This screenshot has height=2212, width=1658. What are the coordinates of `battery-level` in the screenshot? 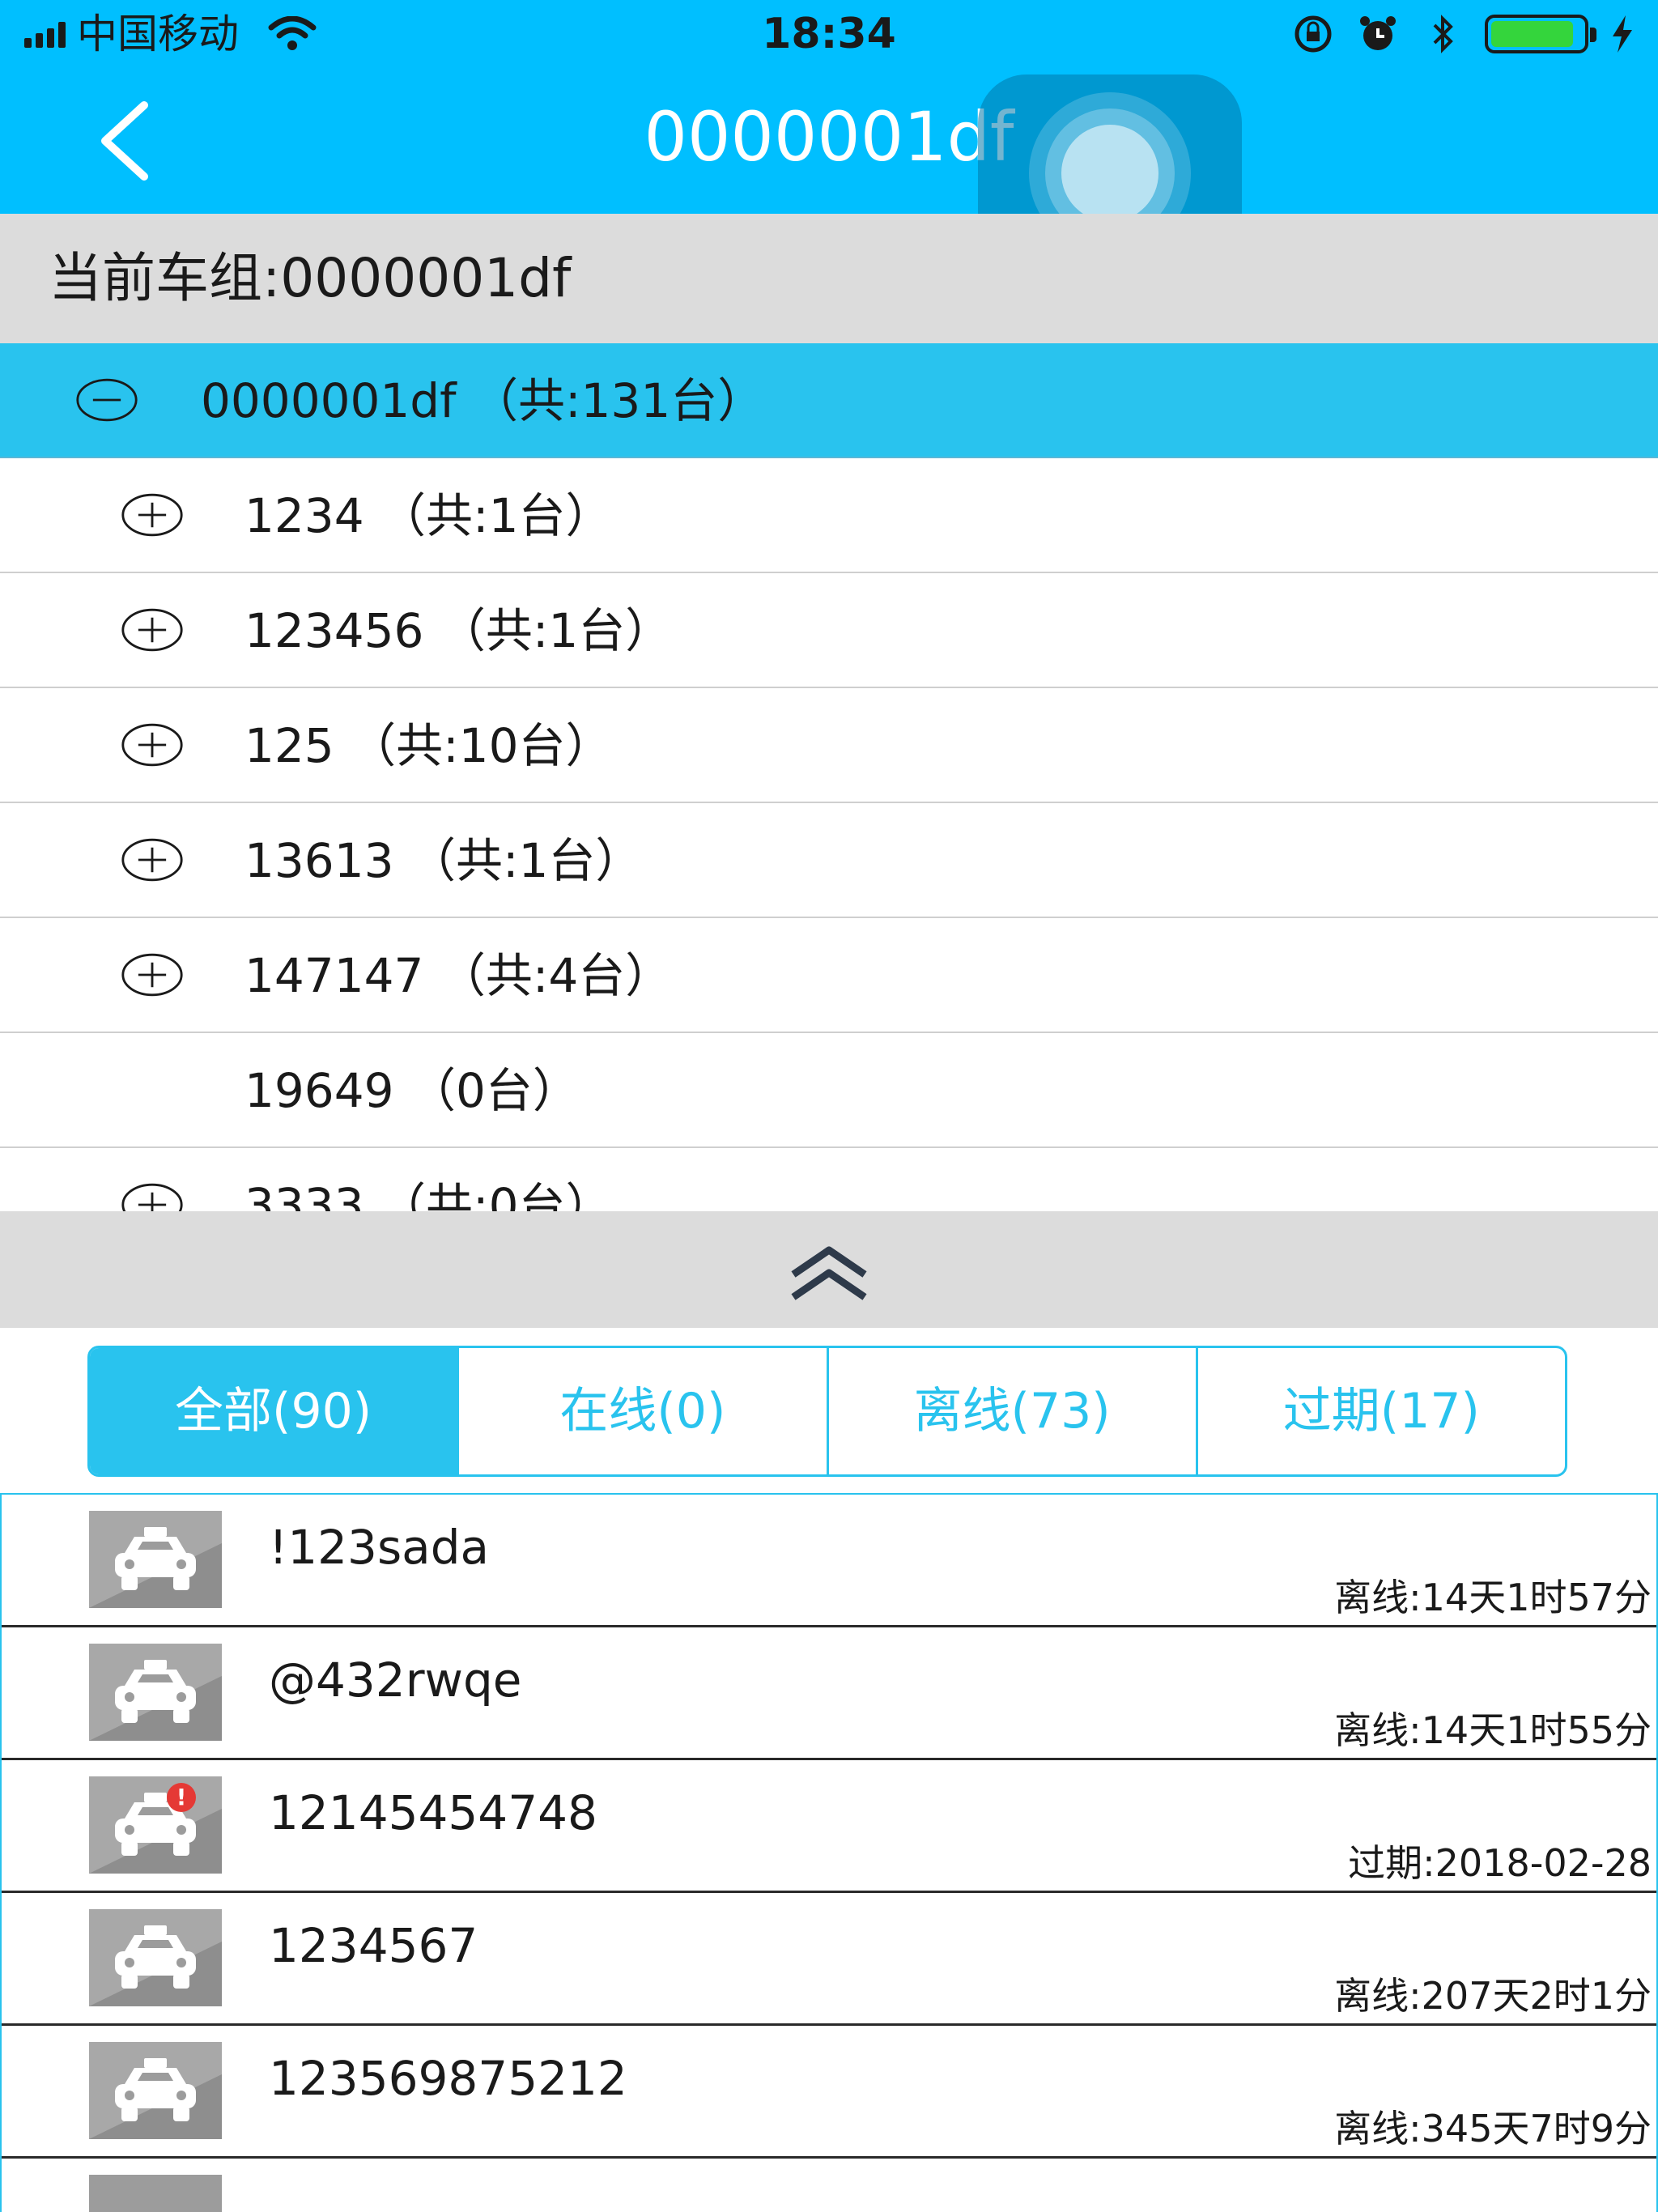 It's located at (1532, 34).